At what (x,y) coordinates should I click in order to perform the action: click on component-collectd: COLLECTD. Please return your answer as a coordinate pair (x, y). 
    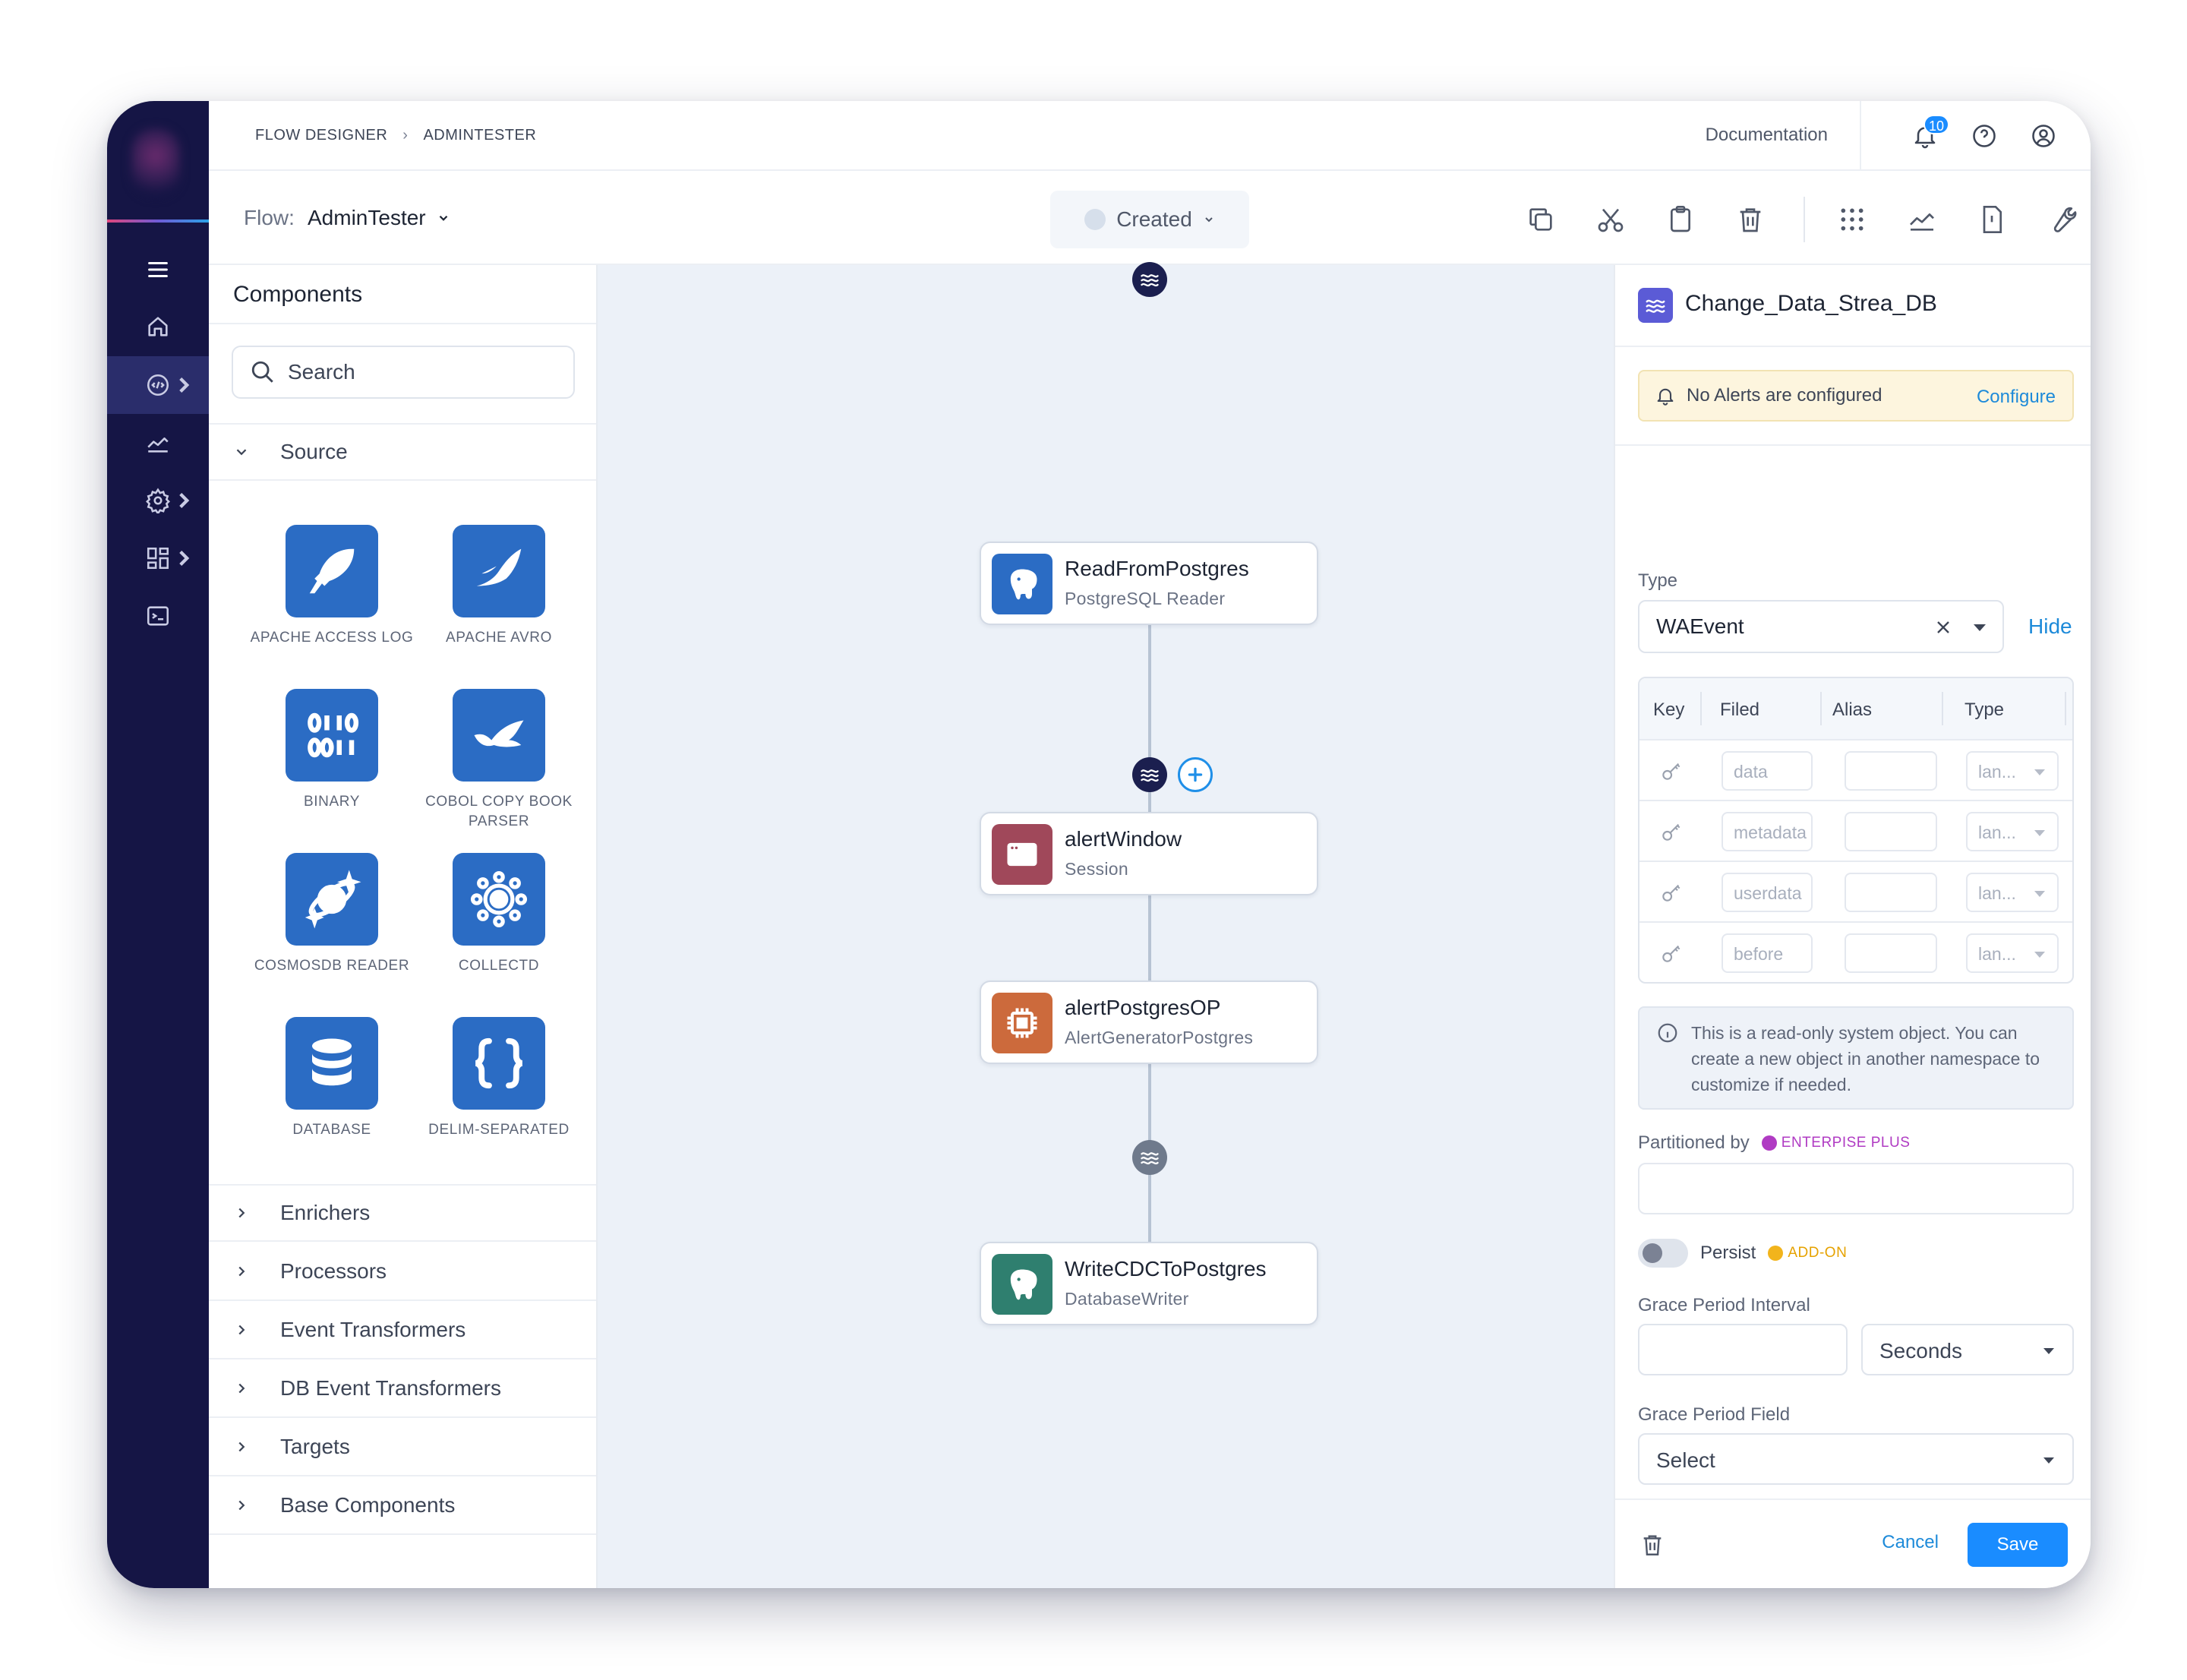
    Looking at the image, I should click on (498, 915).